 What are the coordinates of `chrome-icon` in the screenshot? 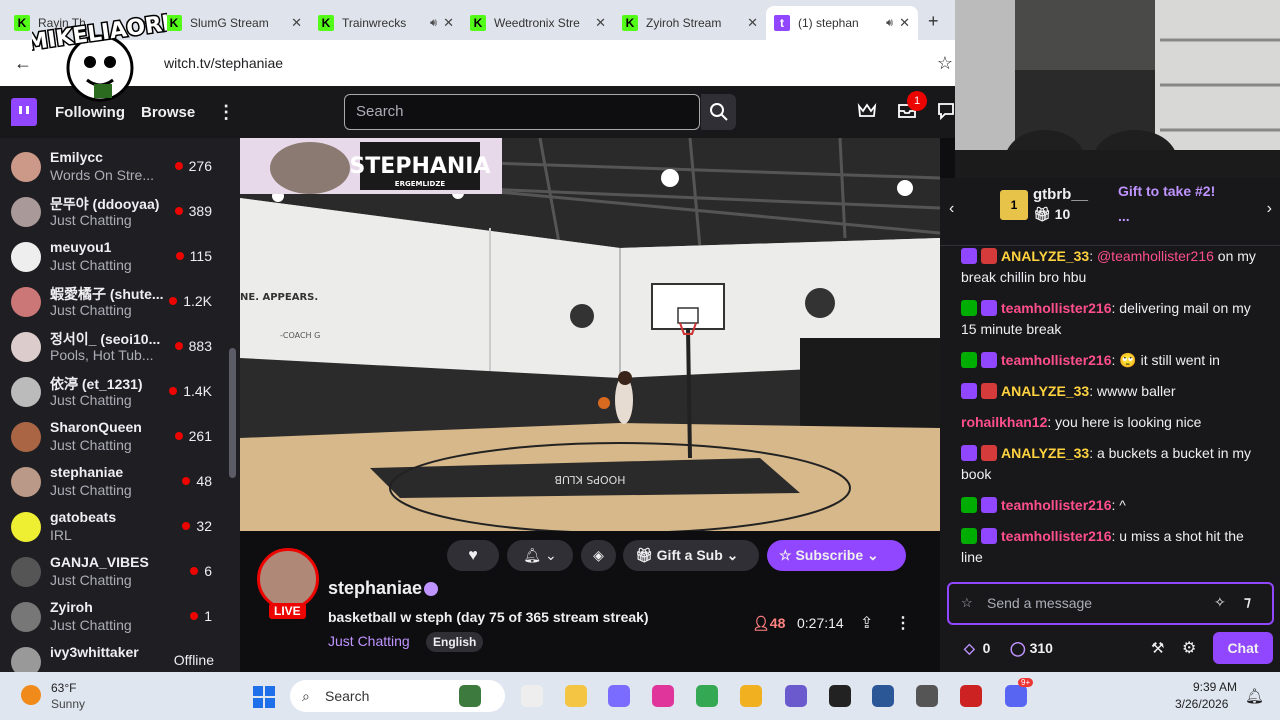 It's located at (707, 696).